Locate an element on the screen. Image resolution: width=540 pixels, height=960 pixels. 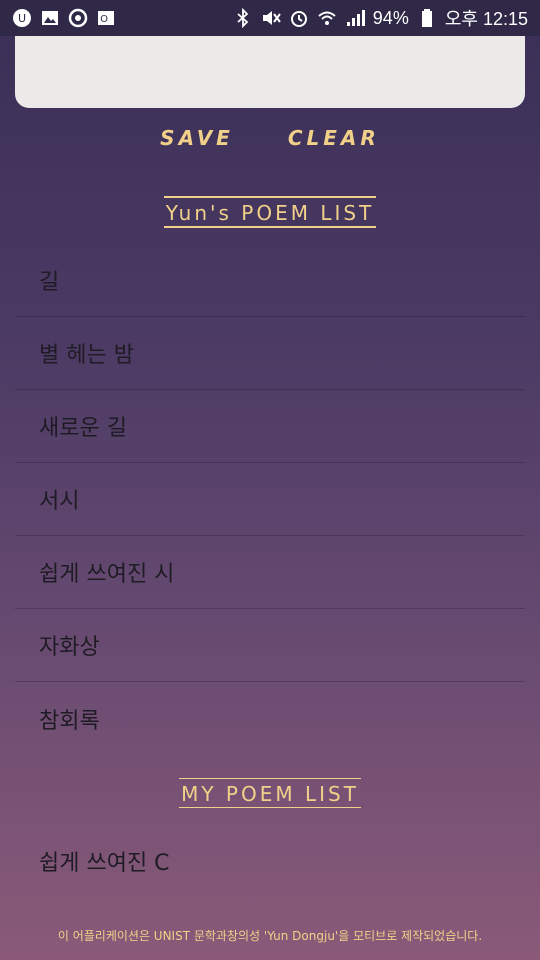
action-row: SAVE CLEAR is located at coordinates (270, 138).